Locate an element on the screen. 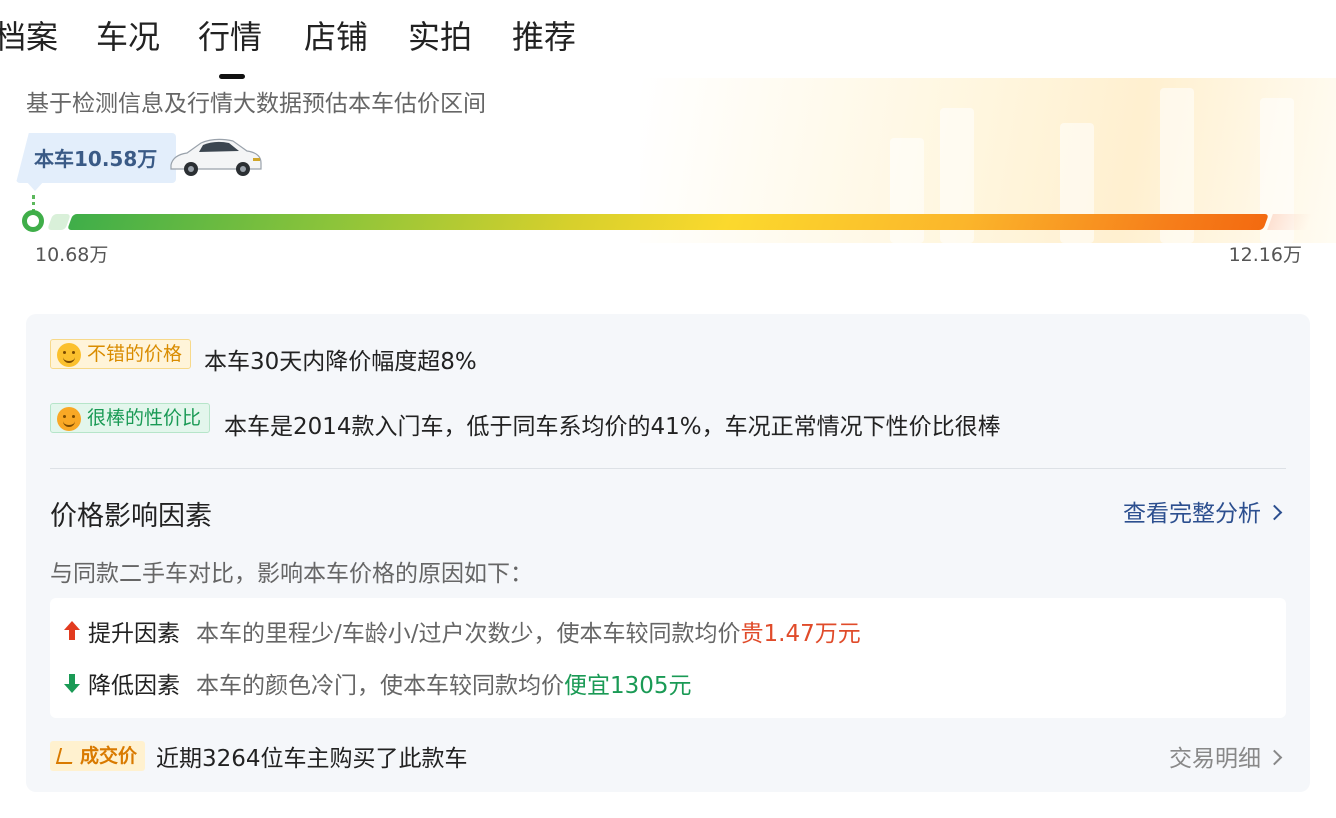 This screenshot has width=1336, height=818. range-min-label: 10.68万 is located at coordinates (72, 255).